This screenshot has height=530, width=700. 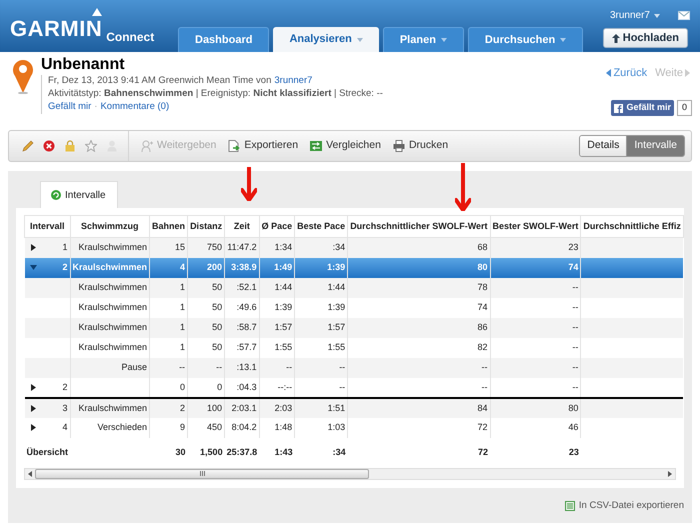 I want to click on table-cell: Verschieden, so click(x=123, y=427).